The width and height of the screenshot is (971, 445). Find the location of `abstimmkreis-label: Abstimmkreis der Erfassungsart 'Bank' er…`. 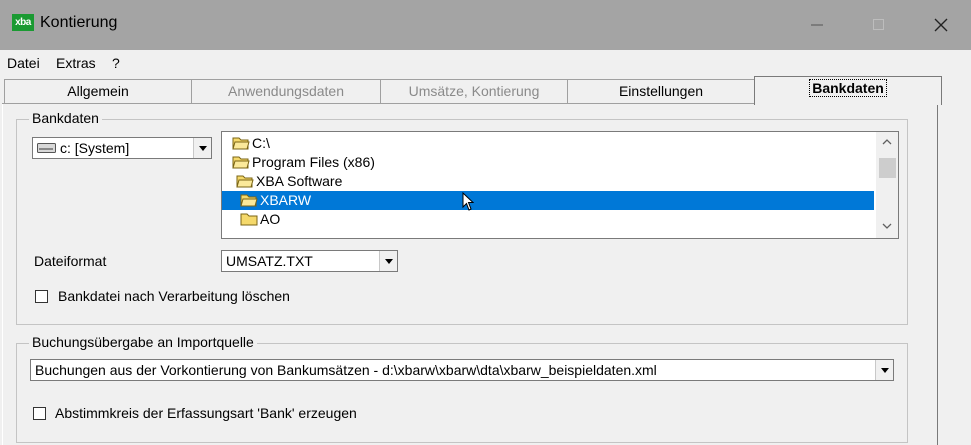

abstimmkreis-label: Abstimmkreis der Erfassungsart 'Bank' er… is located at coordinates (206, 413).